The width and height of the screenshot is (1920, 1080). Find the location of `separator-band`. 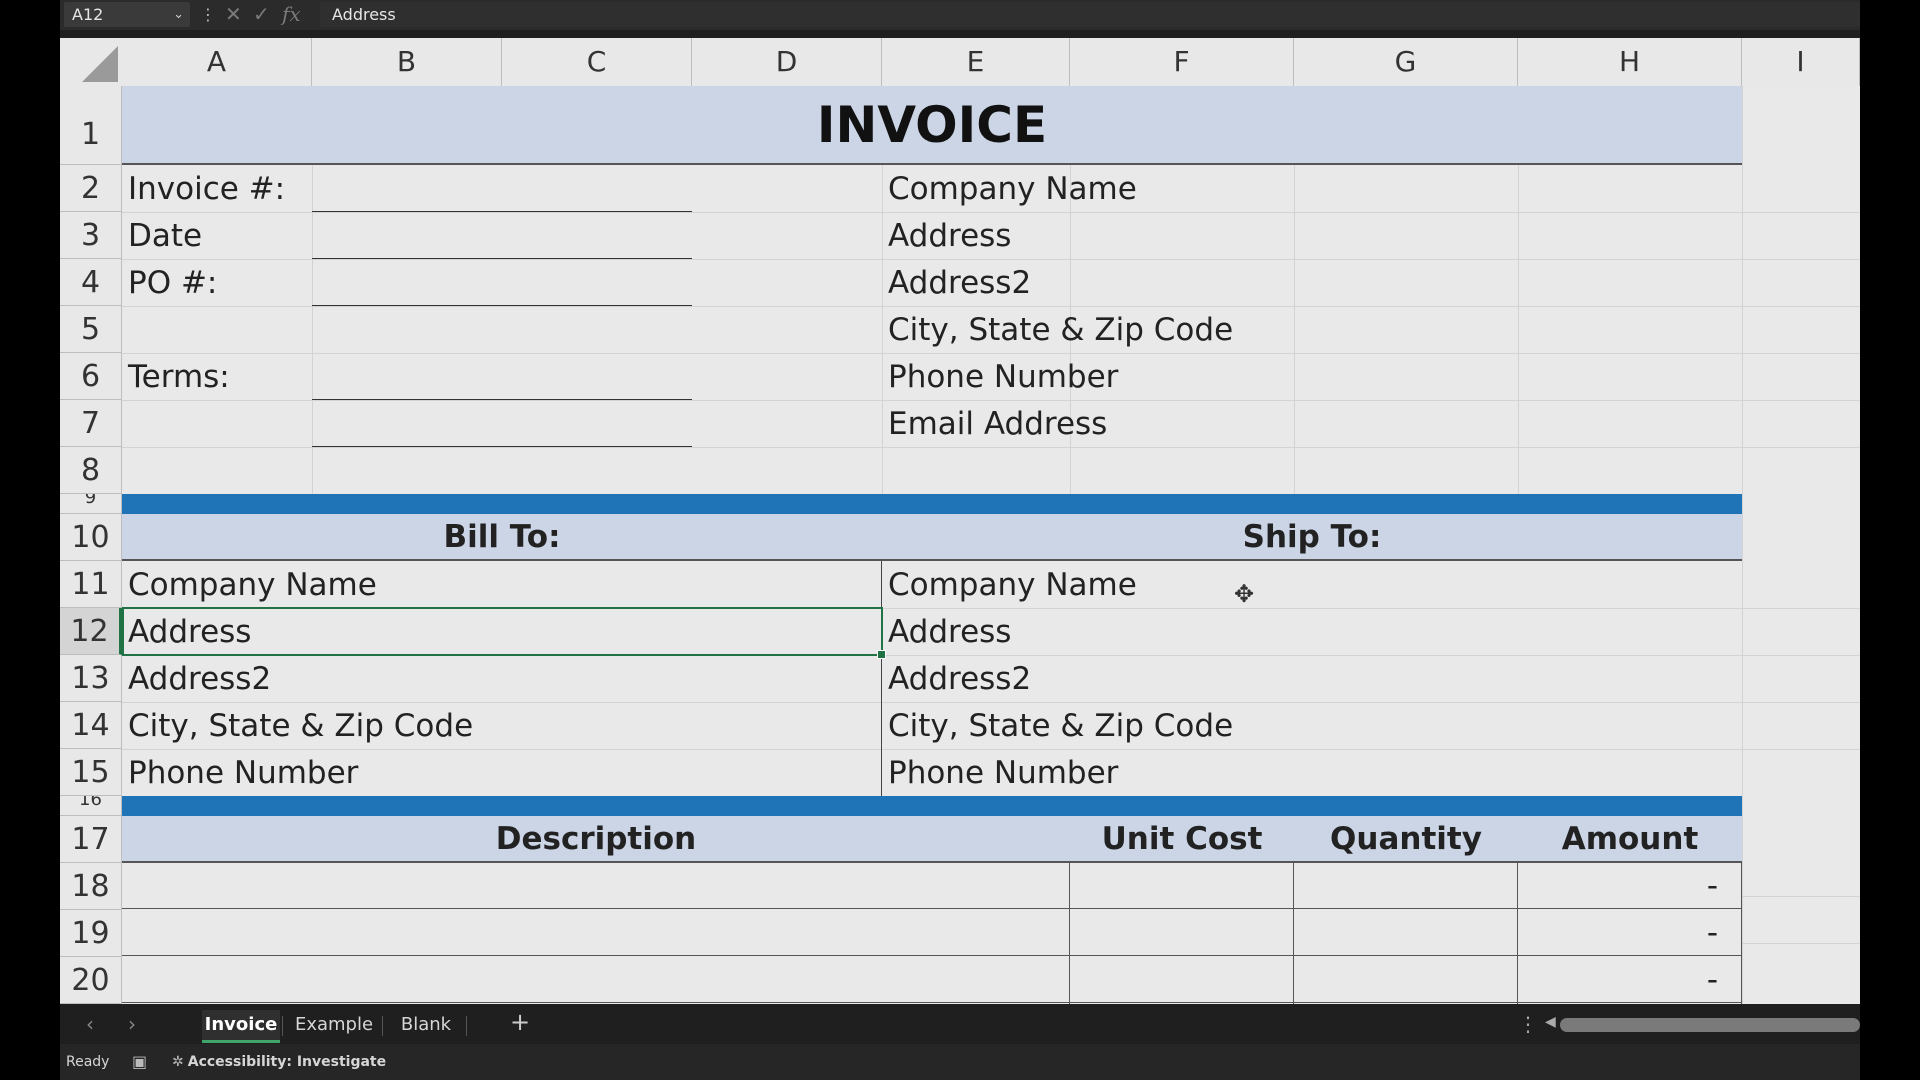

separator-band is located at coordinates (932, 806).